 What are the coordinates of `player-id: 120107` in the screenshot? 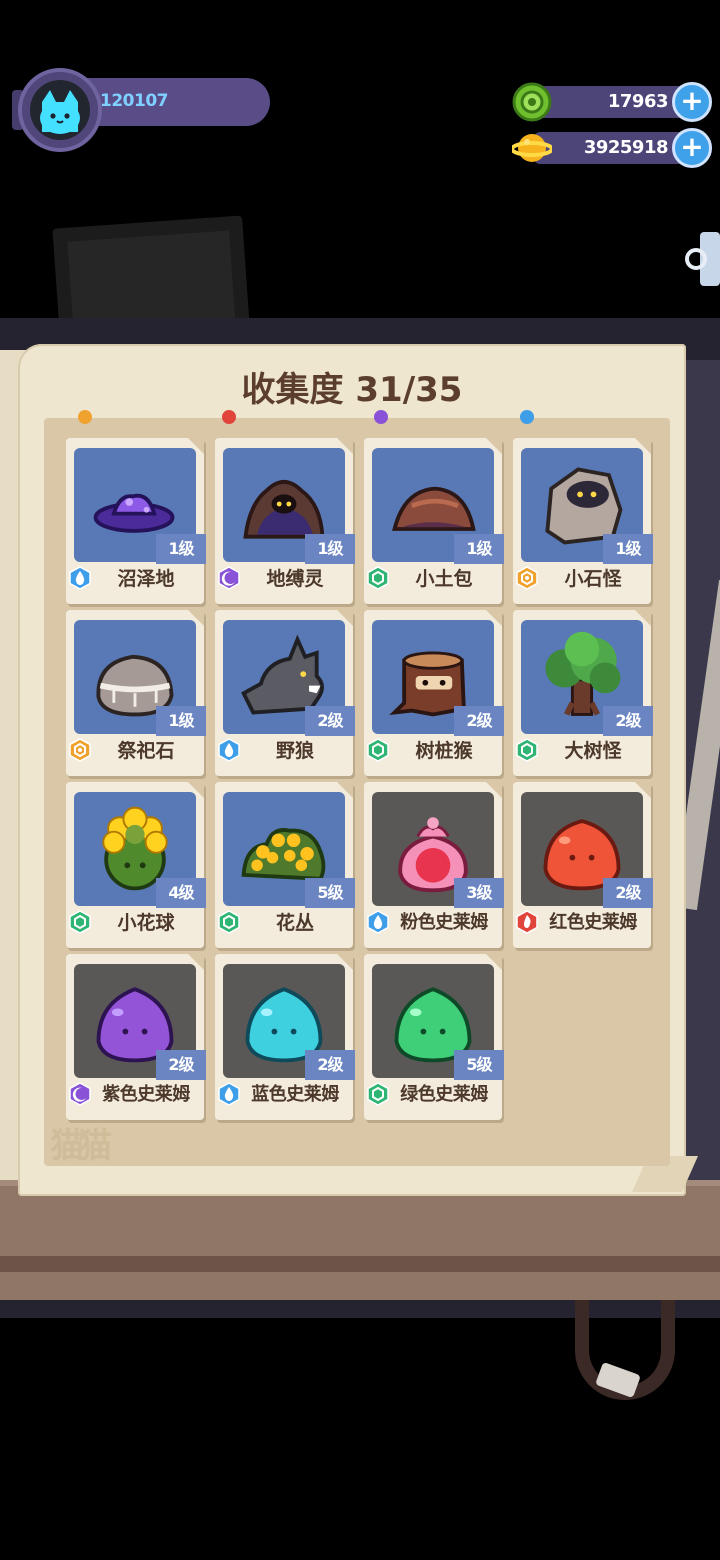 It's located at (134, 101).